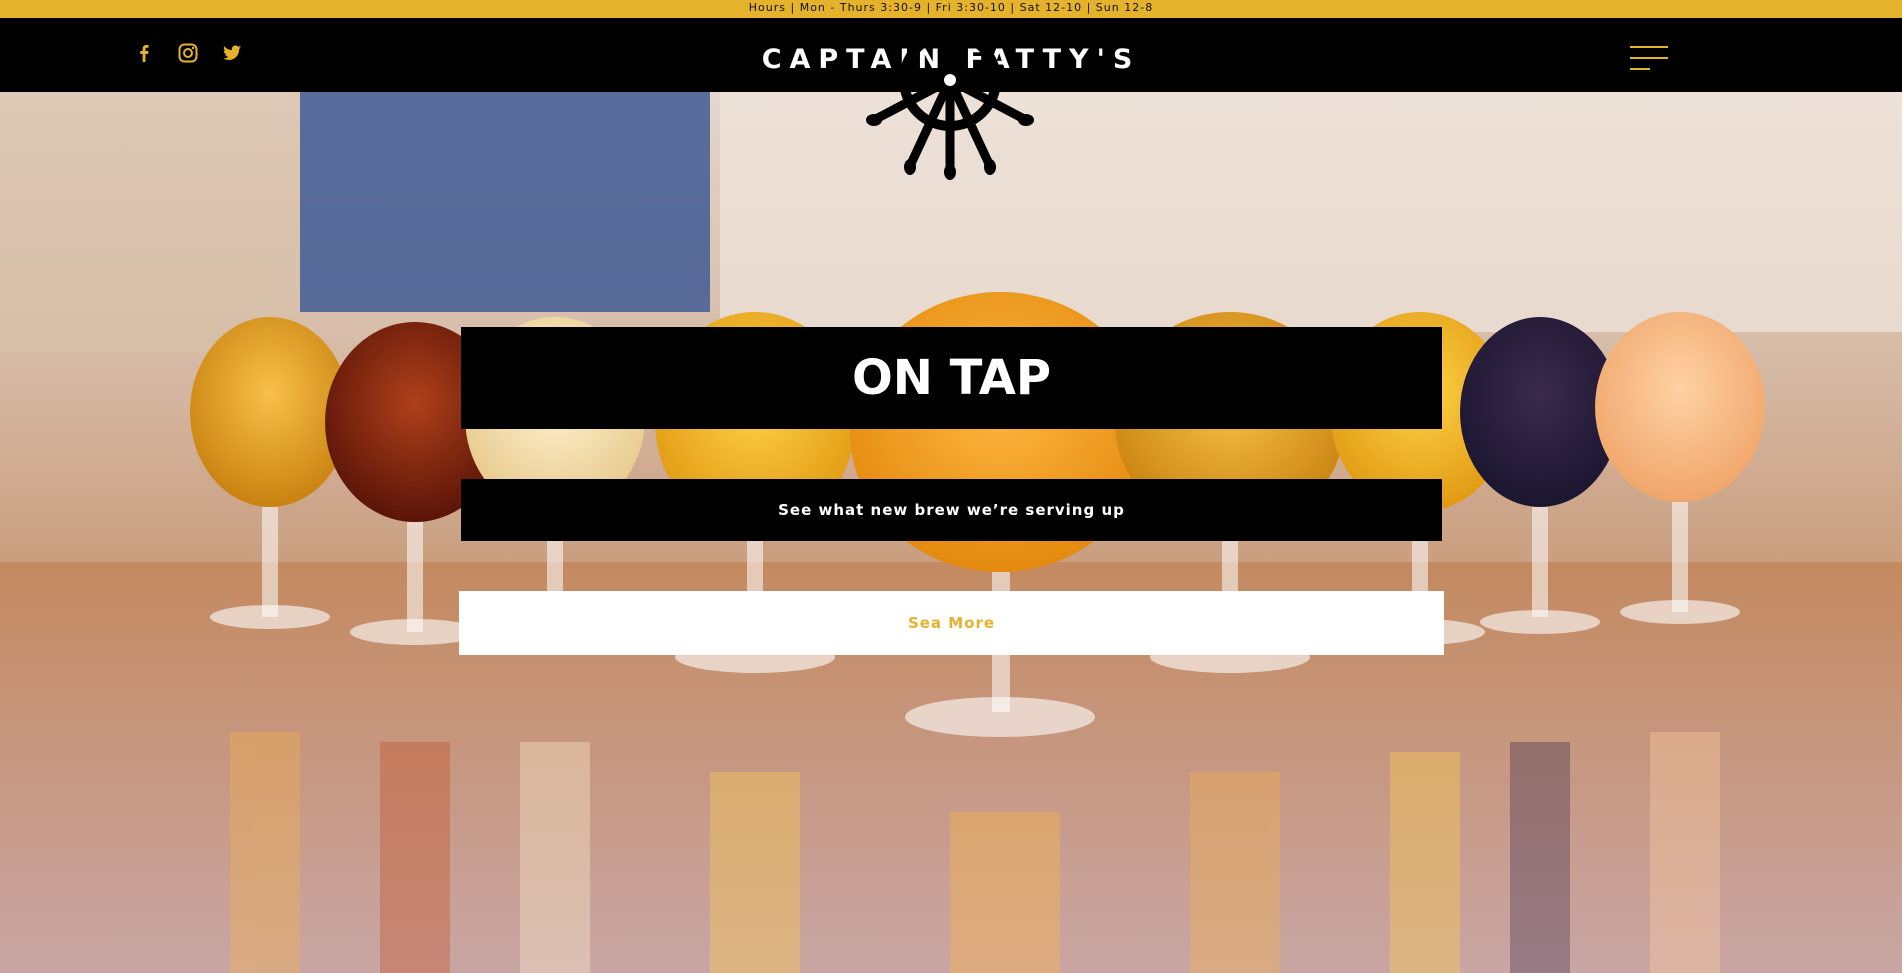 The width and height of the screenshot is (1902, 973). Describe the element at coordinates (950, 110) in the screenshot. I see `ship-wheel-icon` at that location.